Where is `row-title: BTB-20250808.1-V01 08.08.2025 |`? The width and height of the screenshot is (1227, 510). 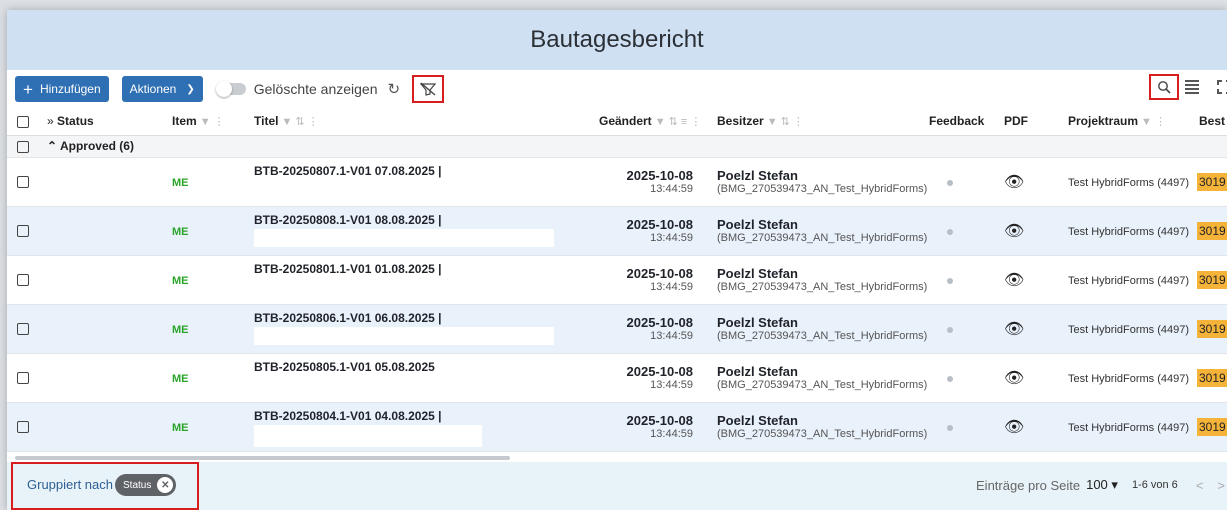 row-title: BTB-20250808.1-V01 08.08.2025 | is located at coordinates (348, 219).